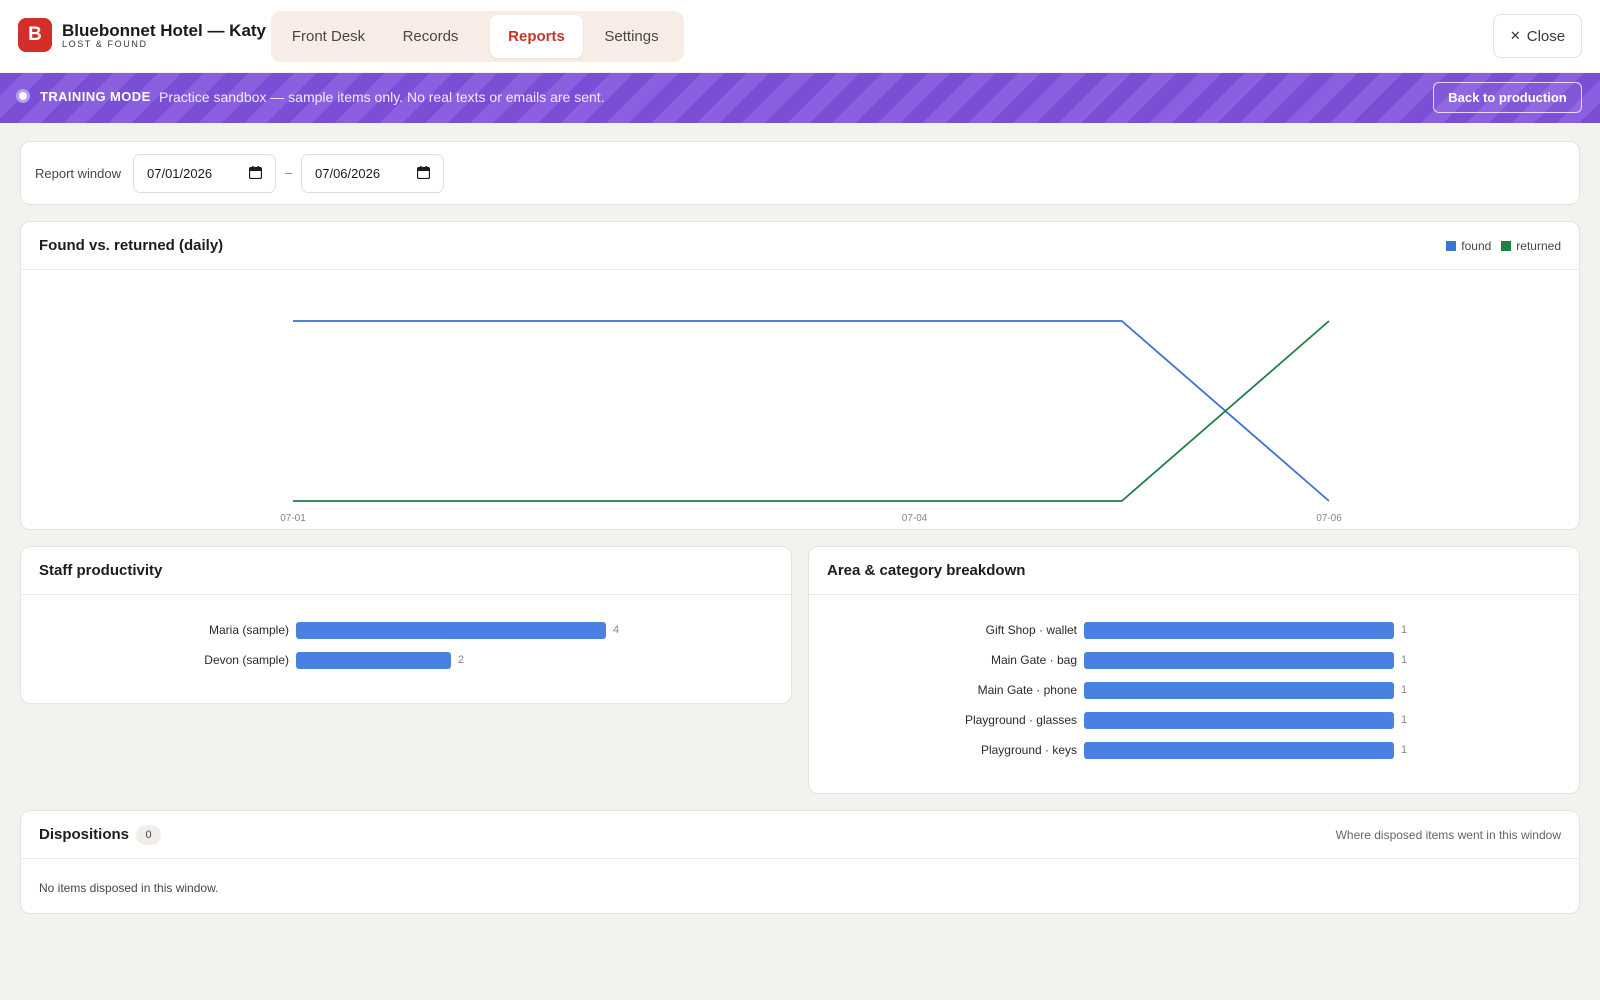 This screenshot has height=1000, width=1600. I want to click on app-subtitle: LOST & FOUND, so click(105, 44).